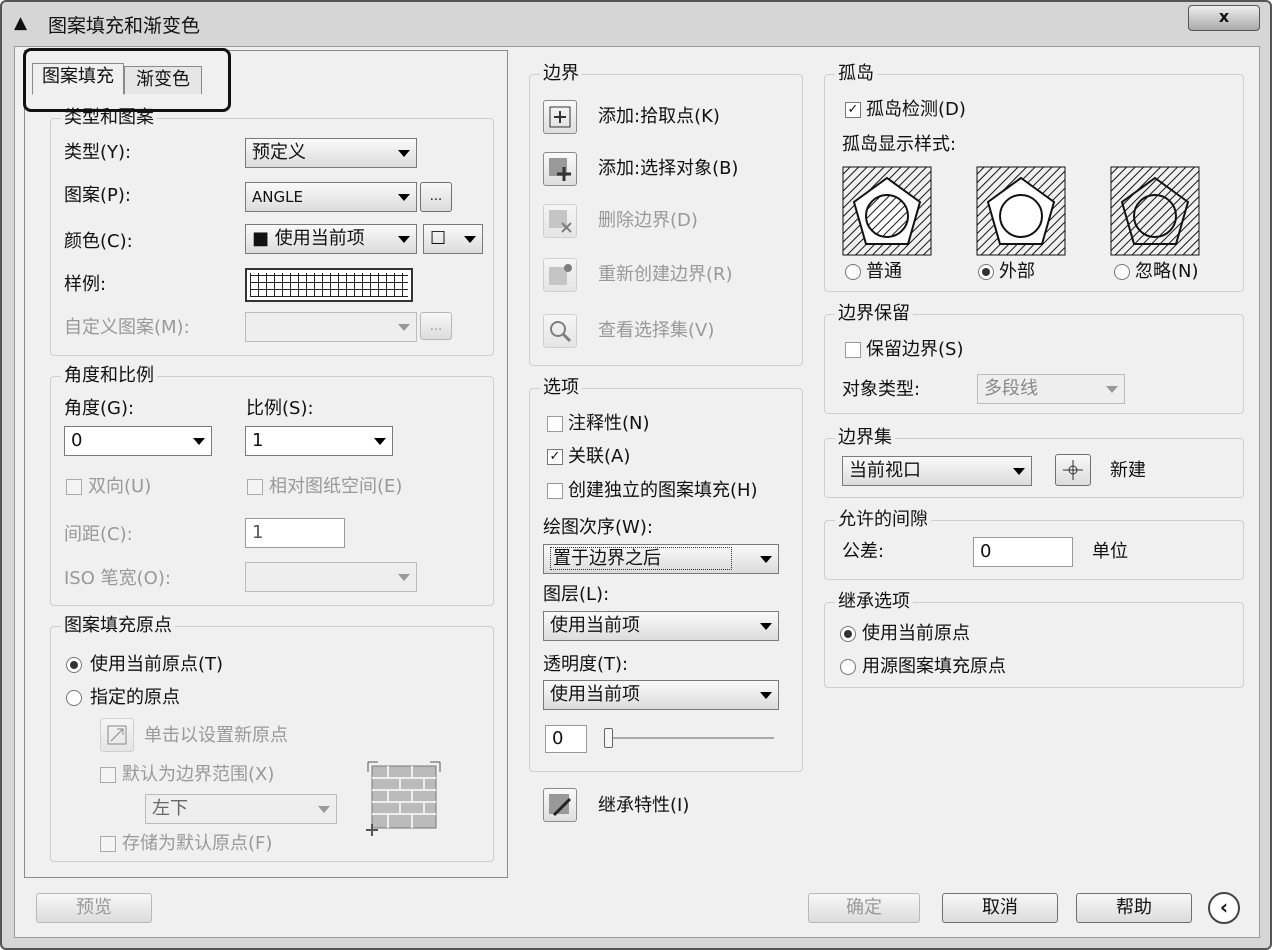  I want to click on cancel-button: 取消, so click(1000, 908).